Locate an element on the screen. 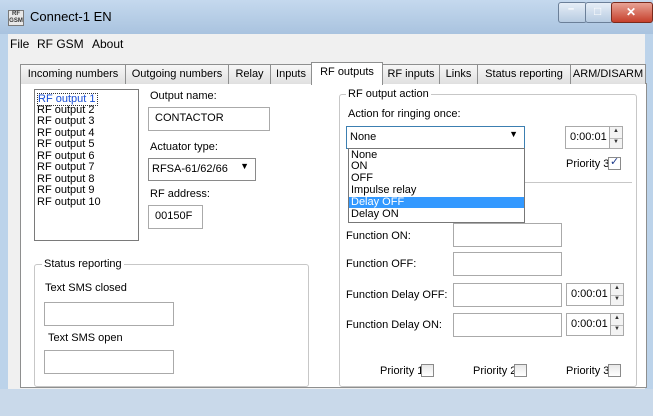  function-on-field is located at coordinates (507, 235).